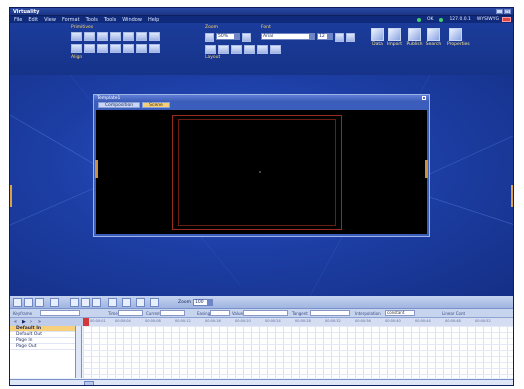 The image size is (524, 389). Describe the element at coordinates (499, 11) in the screenshot. I see `minimize-icon: _` at that location.